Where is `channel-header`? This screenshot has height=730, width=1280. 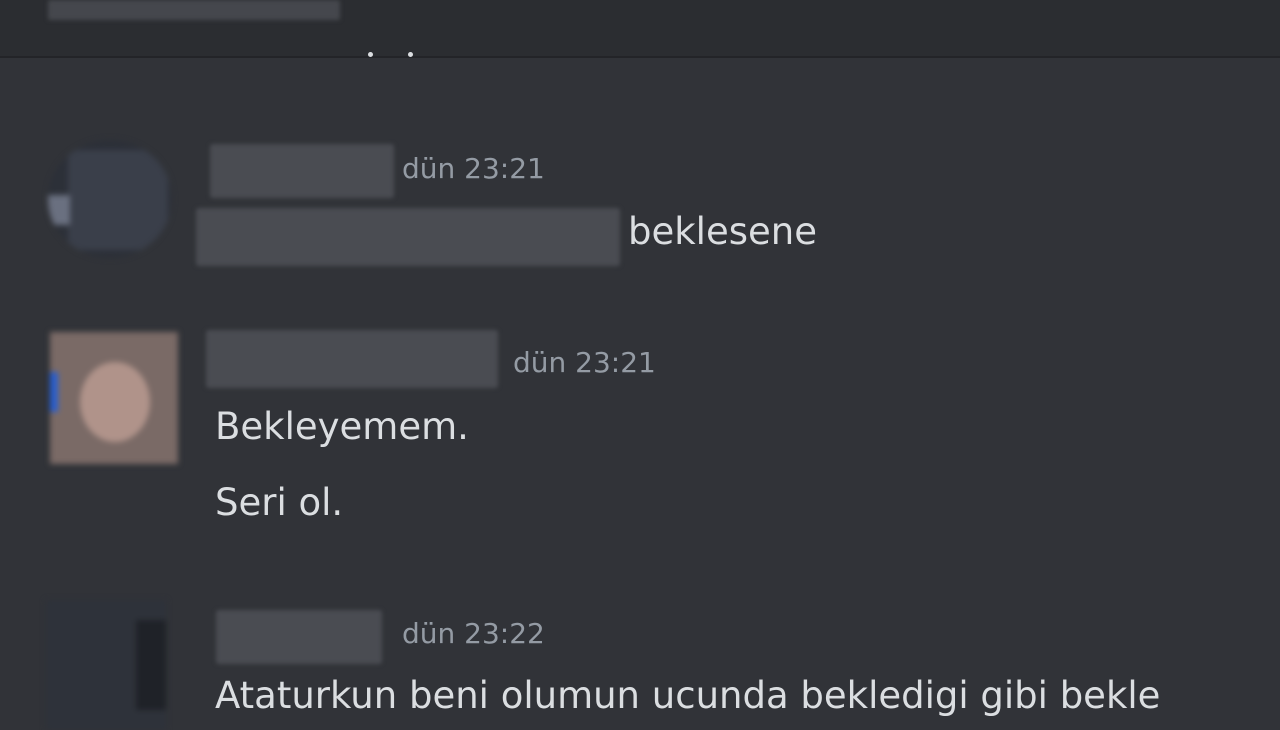 channel-header is located at coordinates (640, 29).